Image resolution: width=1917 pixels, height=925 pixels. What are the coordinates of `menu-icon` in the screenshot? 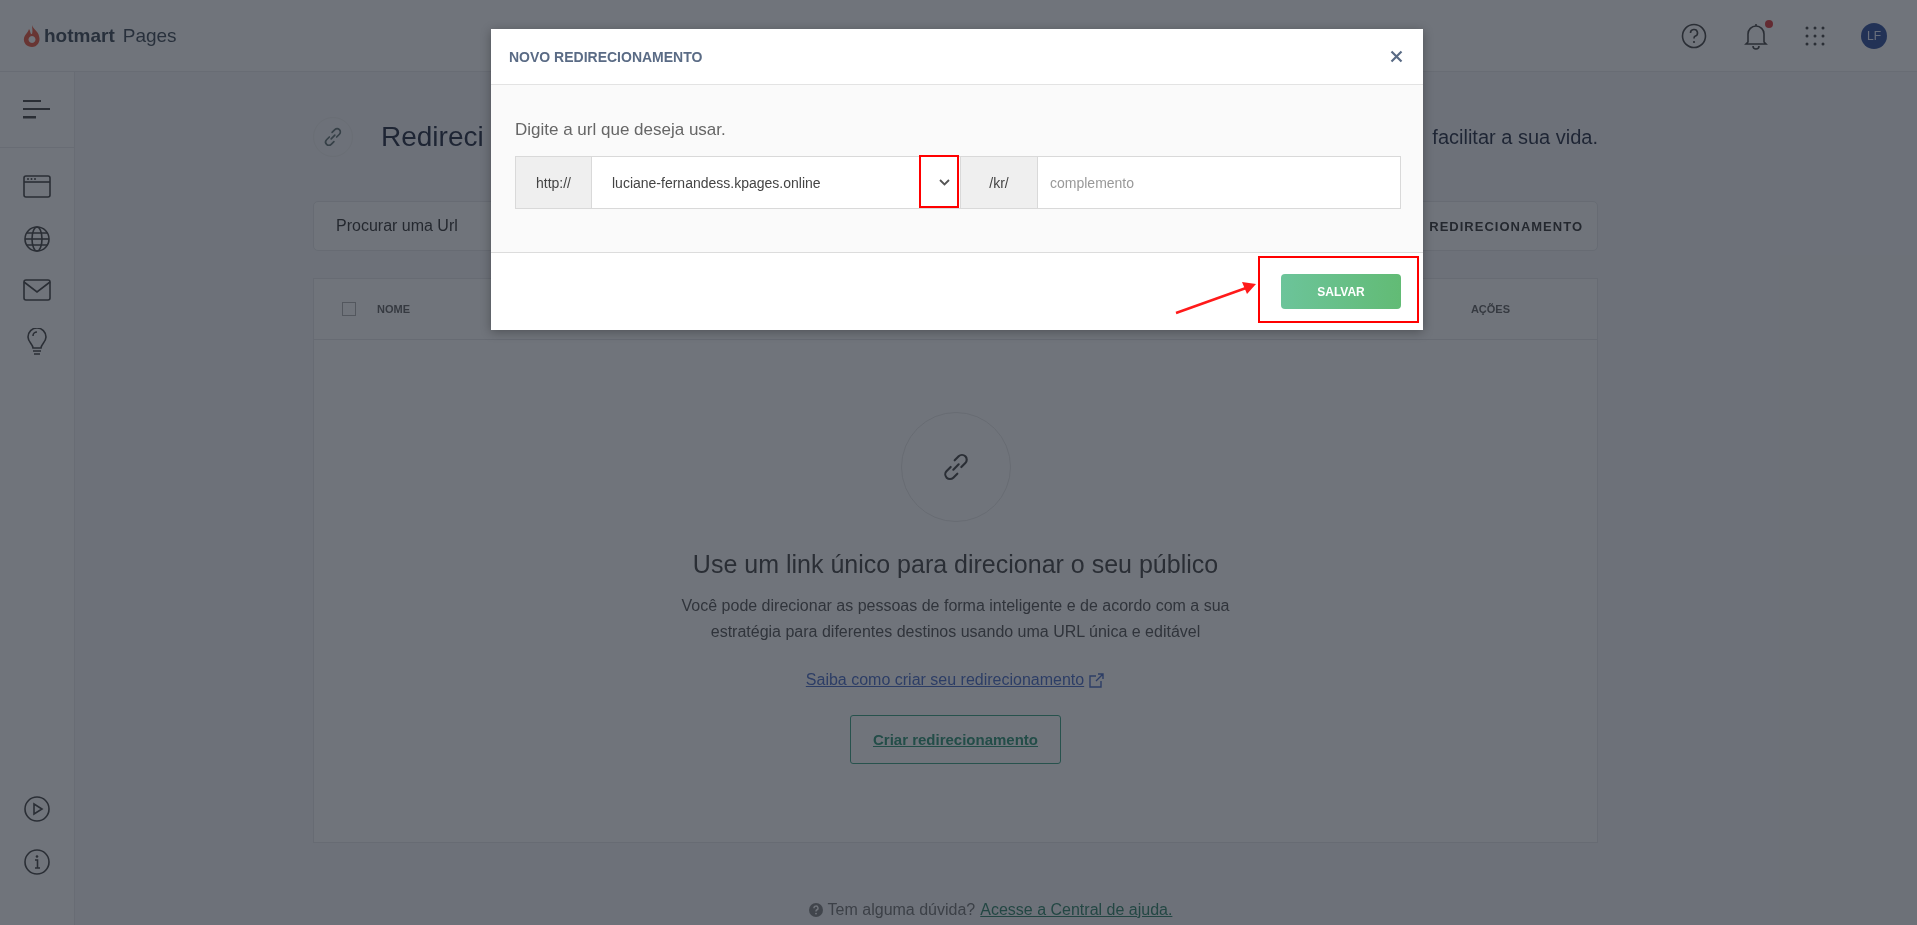 It's located at (37, 109).